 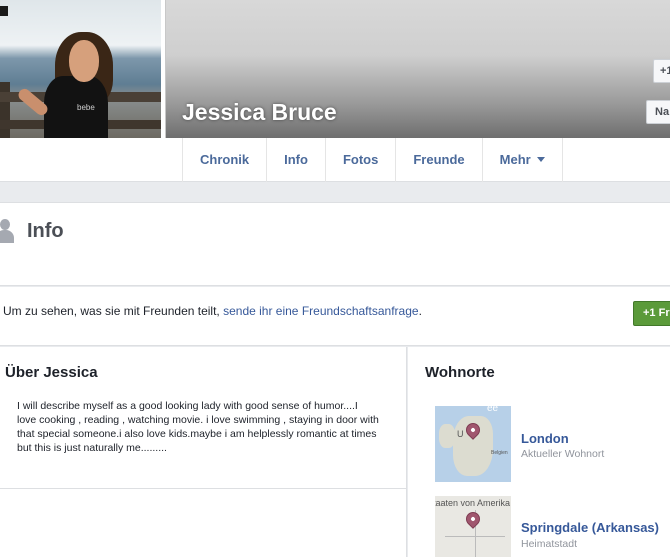 What do you see at coordinates (563, 454) in the screenshot?
I see `place-subtitle: Aktueller Wohnort` at bounding box center [563, 454].